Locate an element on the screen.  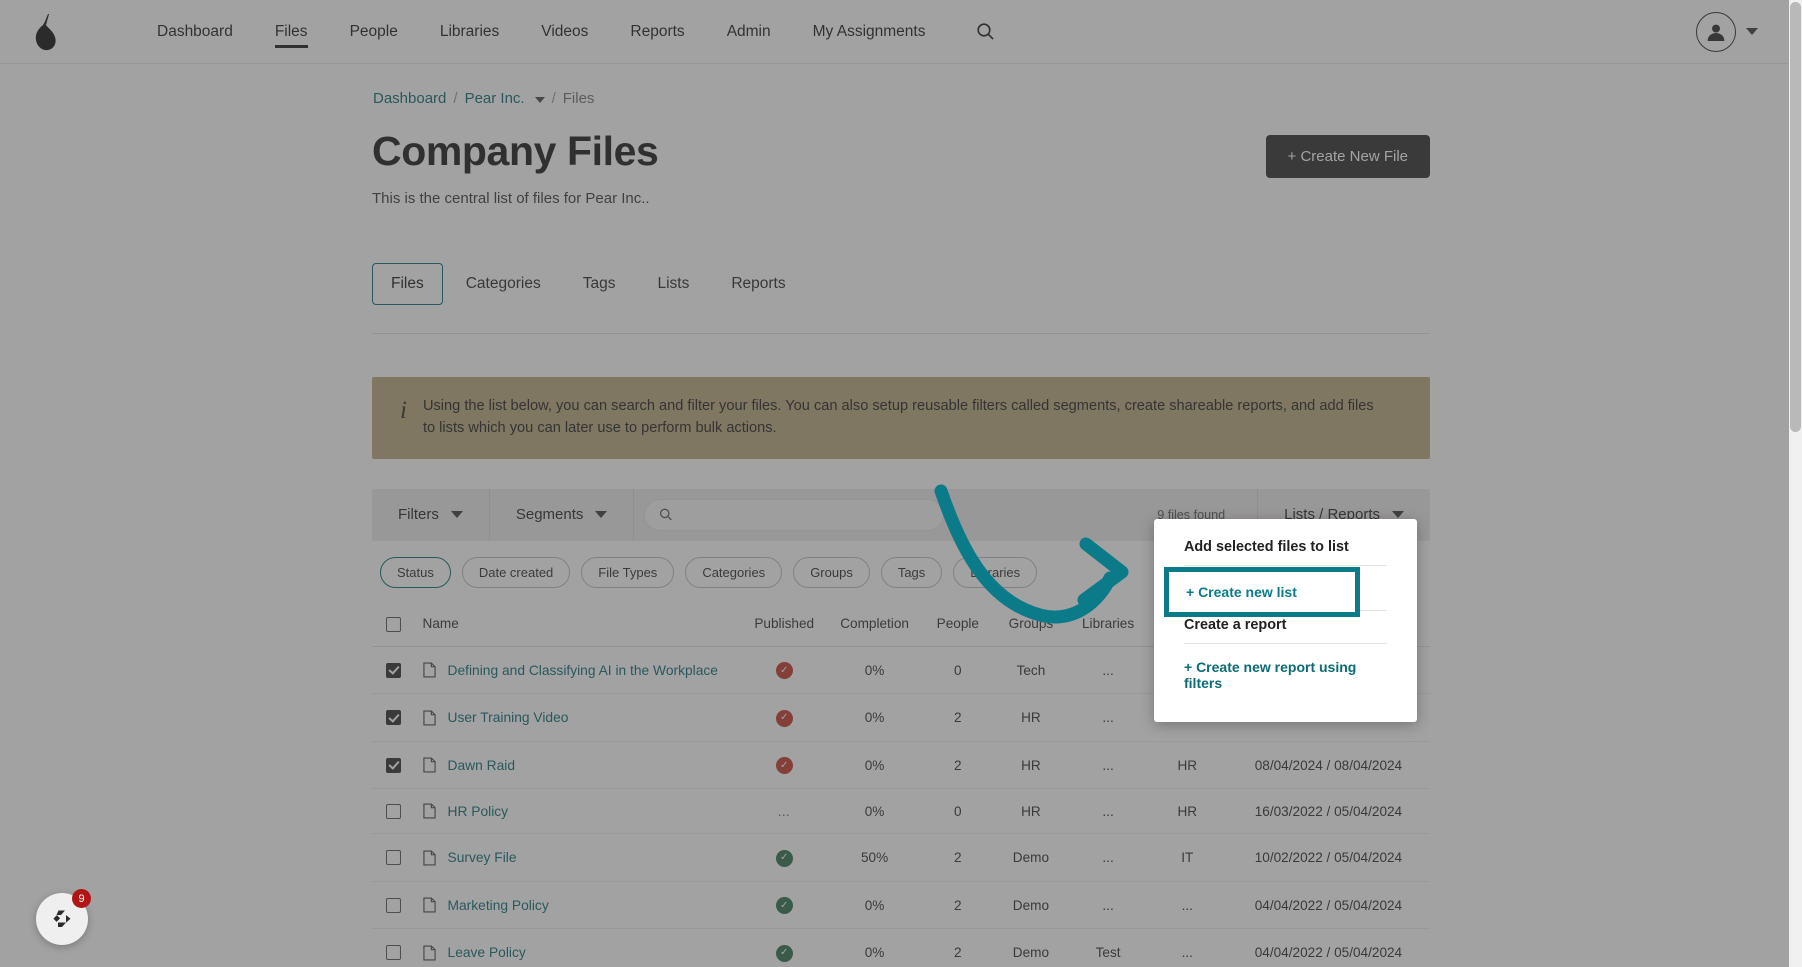
section-tabs: Files Categories Tags Lists Reports is located at coordinates (901, 284).